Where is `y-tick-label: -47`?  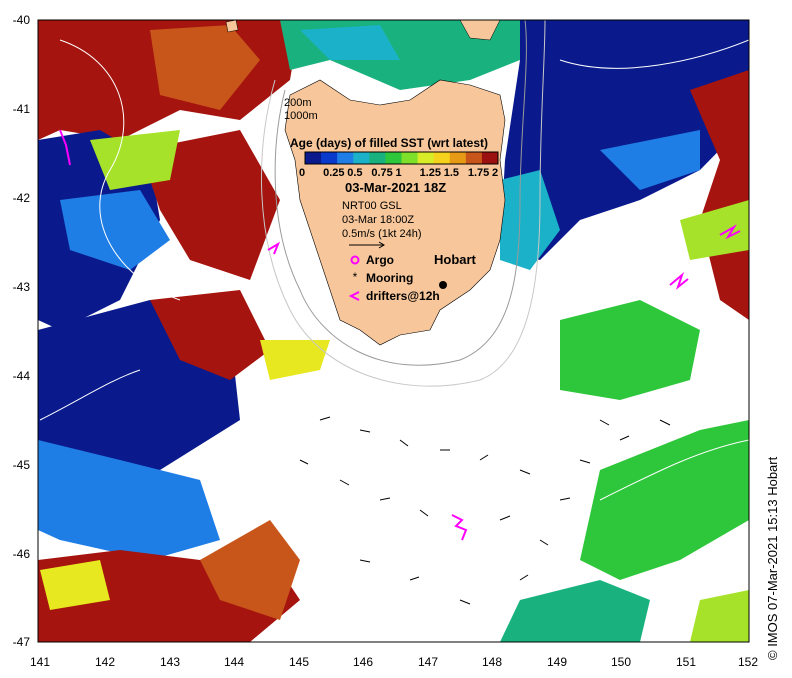
y-tick-label: -47 is located at coordinates (21, 642).